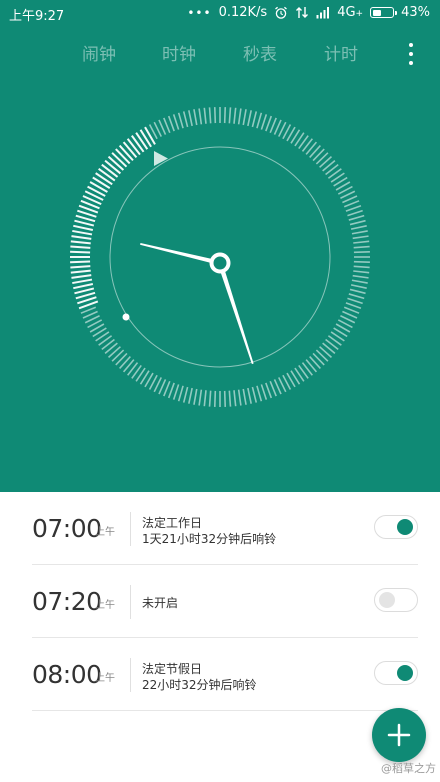  Describe the element at coordinates (323, 13) in the screenshot. I see `signal-icon` at that location.